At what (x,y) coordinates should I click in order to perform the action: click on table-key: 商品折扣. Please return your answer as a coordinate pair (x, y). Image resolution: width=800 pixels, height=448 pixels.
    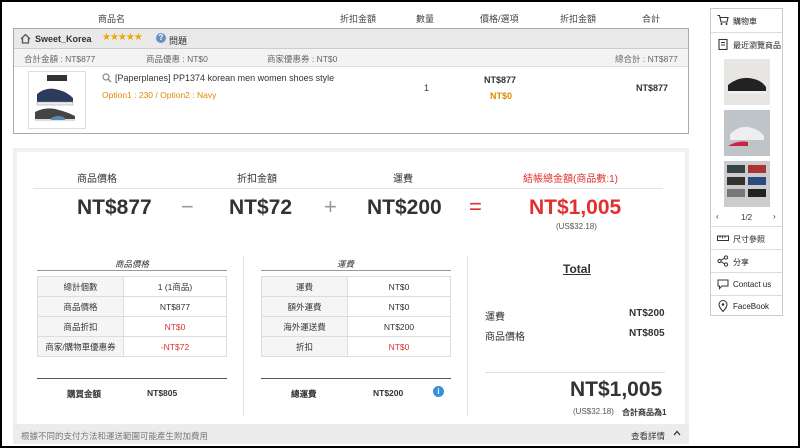
    Looking at the image, I should click on (80, 326).